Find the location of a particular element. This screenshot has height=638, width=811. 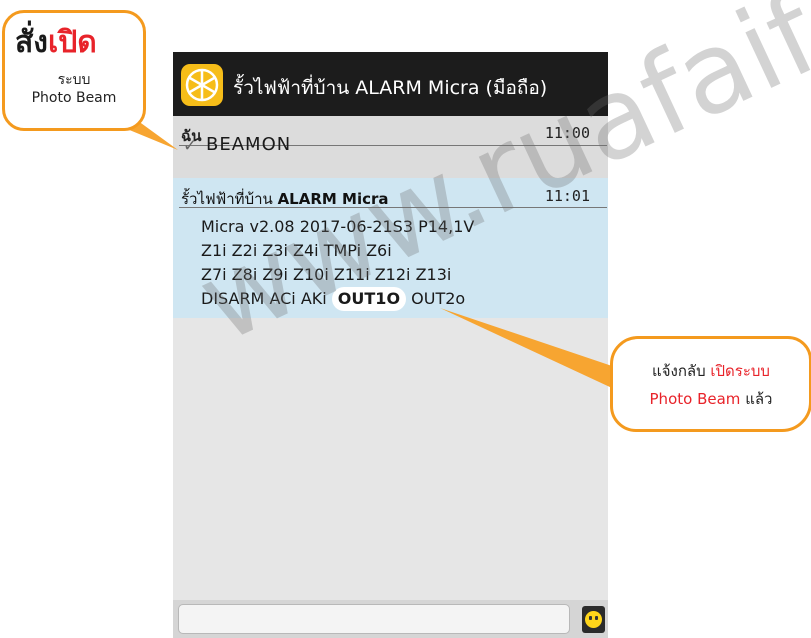

callout-heading: สั่งเปิด is located at coordinates (56, 42).